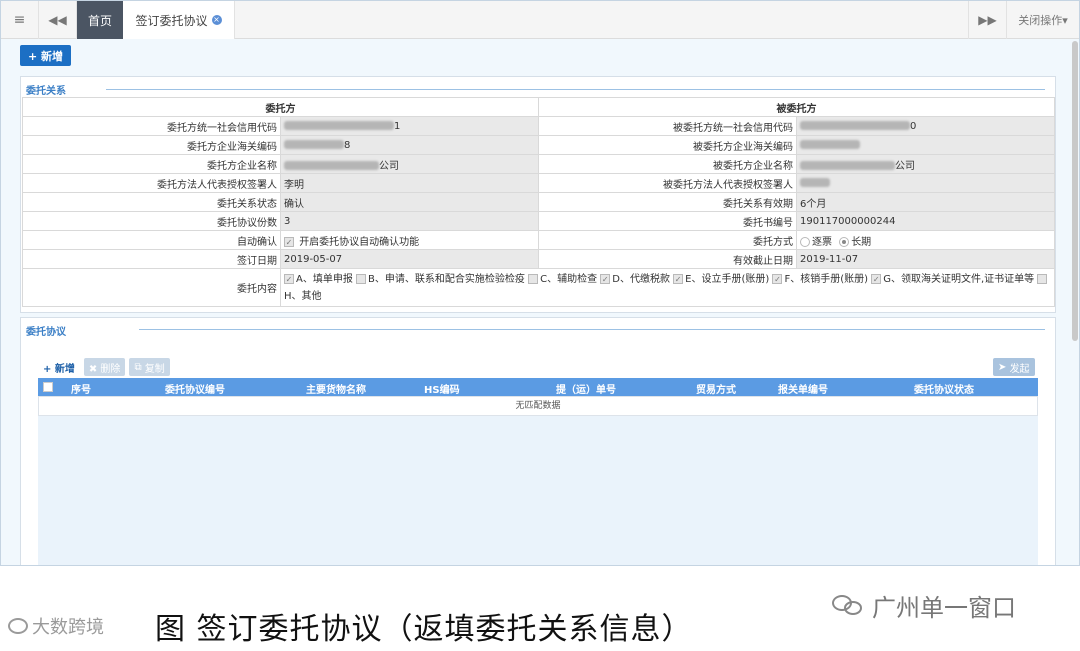 The image size is (1080, 651). I want to click on menu-icon: ≡, so click(20, 20).